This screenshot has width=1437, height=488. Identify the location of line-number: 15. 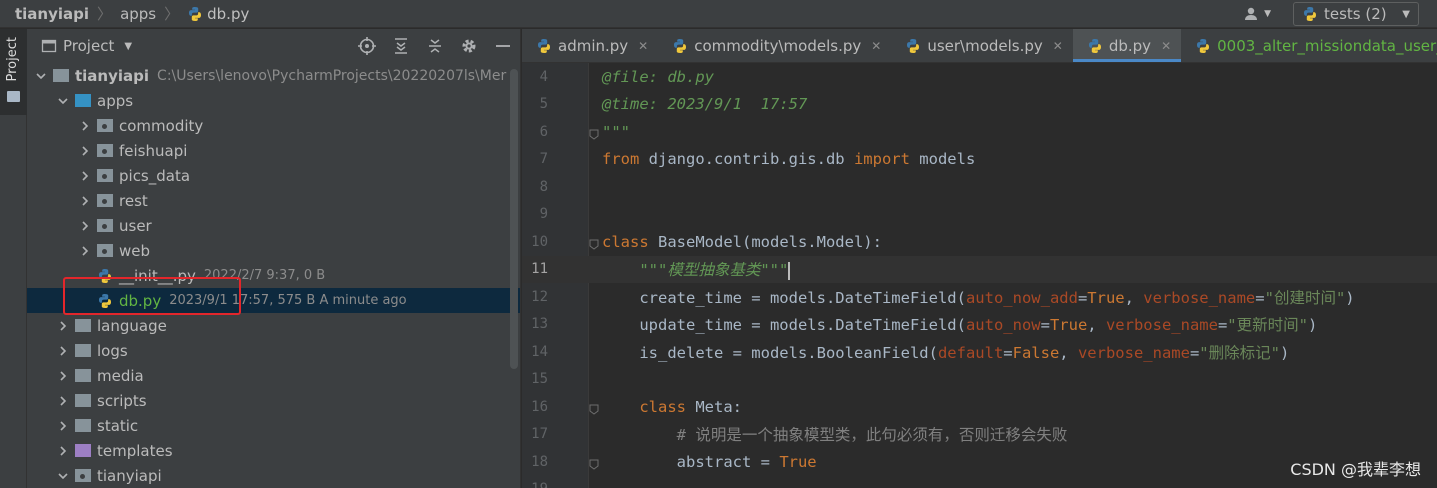
(539, 379).